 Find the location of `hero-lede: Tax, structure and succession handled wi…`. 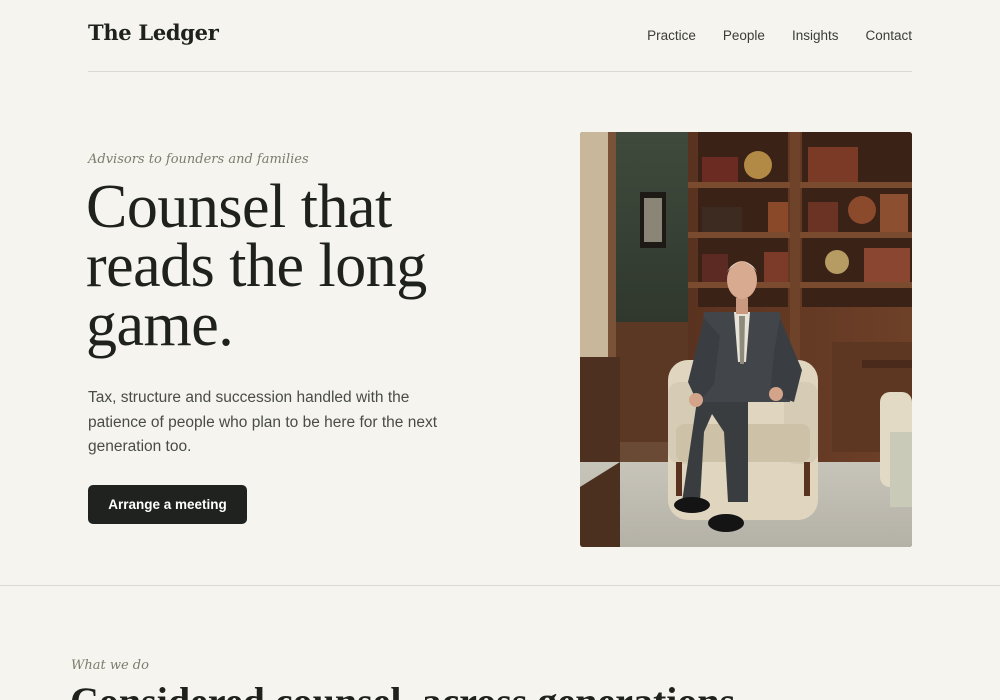

hero-lede: Tax, structure and succession handled wi… is located at coordinates (262, 422).